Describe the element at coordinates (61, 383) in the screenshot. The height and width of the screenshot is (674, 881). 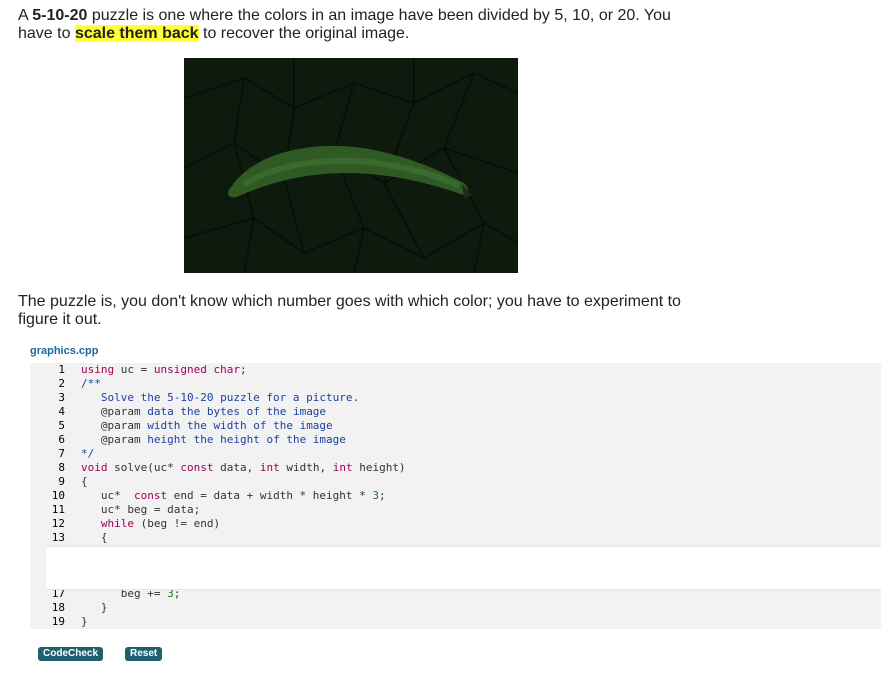
I see `line-number: 2` at that location.